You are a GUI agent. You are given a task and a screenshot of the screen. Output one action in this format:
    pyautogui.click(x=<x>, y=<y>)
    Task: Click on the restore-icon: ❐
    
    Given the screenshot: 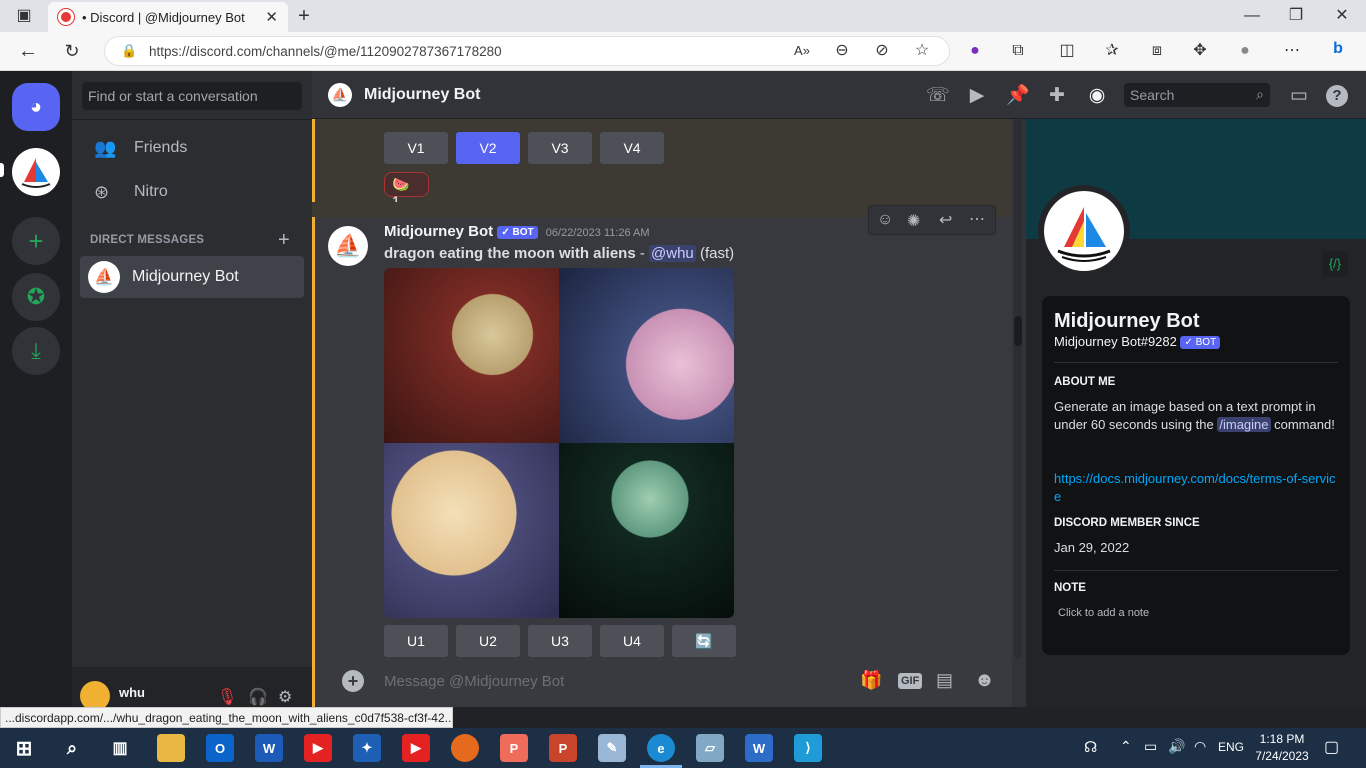 What is the action you would take?
    pyautogui.click(x=1296, y=16)
    